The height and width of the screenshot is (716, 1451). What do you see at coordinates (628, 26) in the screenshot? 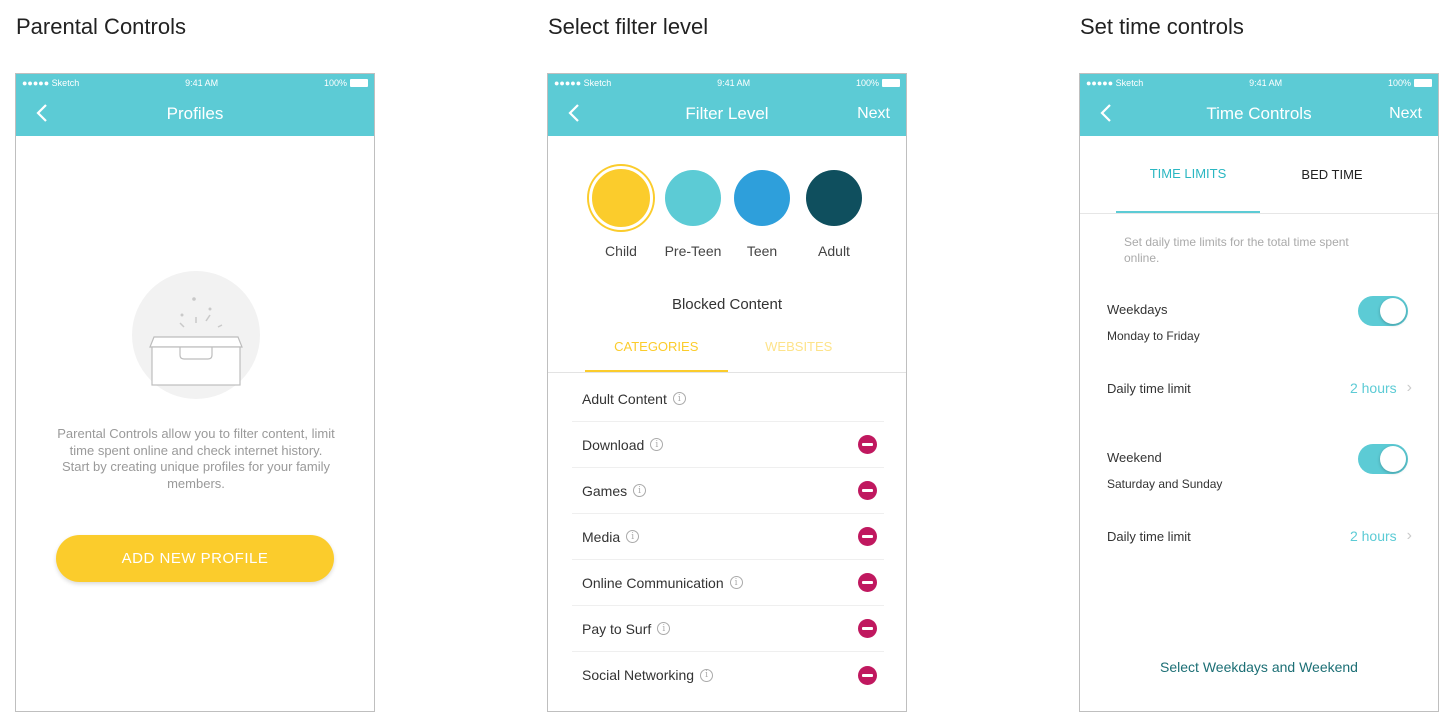
I see `section-title-filter-level: Select filter level` at bounding box center [628, 26].